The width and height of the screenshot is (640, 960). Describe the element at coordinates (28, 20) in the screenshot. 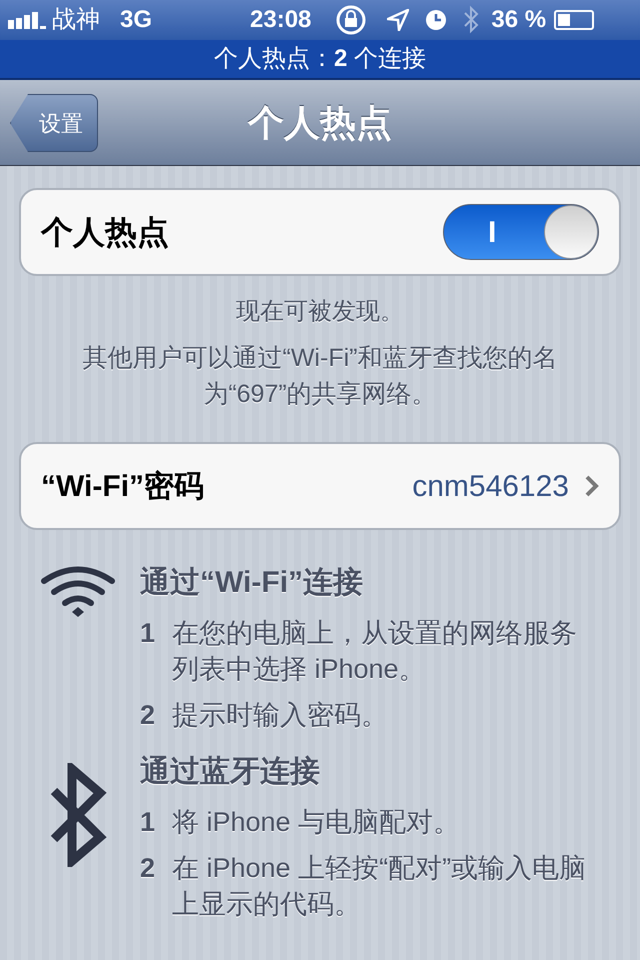

I see `signal-icon` at that location.